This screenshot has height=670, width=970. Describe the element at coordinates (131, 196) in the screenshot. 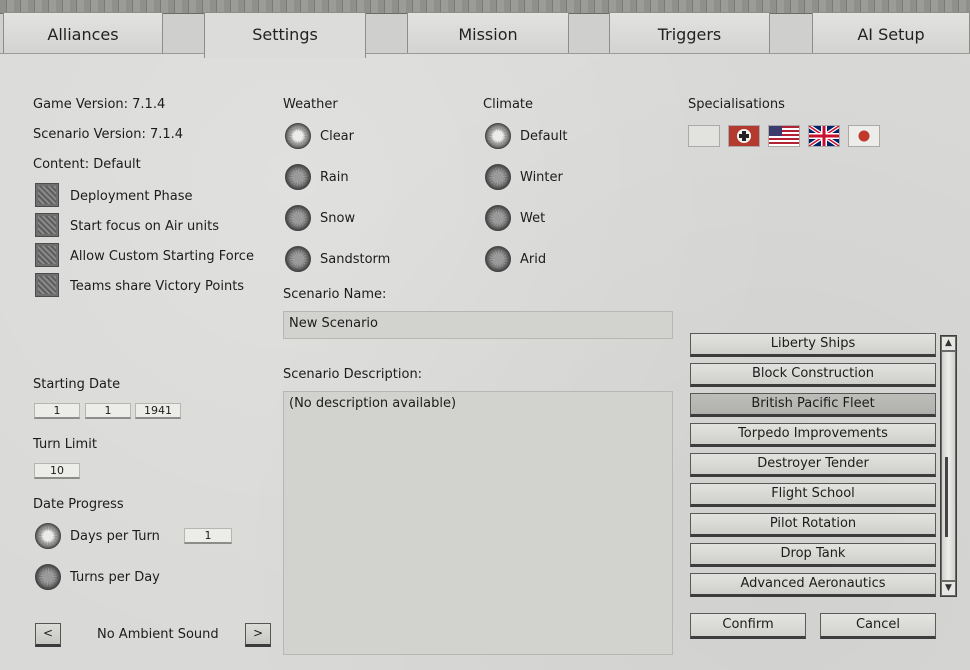

I see `deployment-phase-label: Deployment Phase` at that location.